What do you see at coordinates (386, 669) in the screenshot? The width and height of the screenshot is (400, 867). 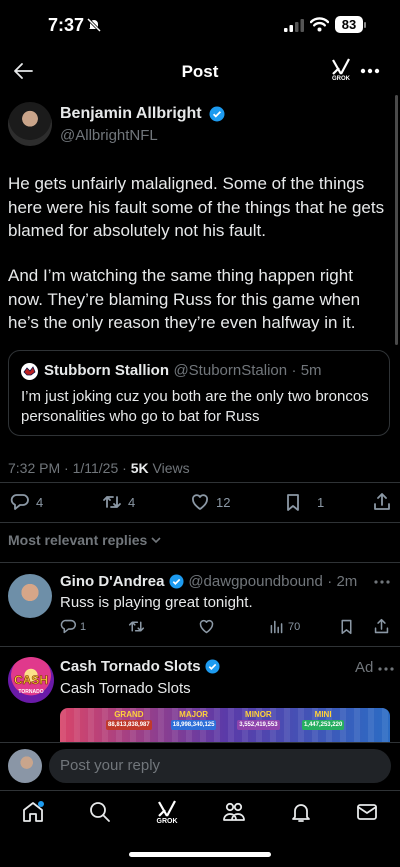 I see `ad-more-options-icon` at bounding box center [386, 669].